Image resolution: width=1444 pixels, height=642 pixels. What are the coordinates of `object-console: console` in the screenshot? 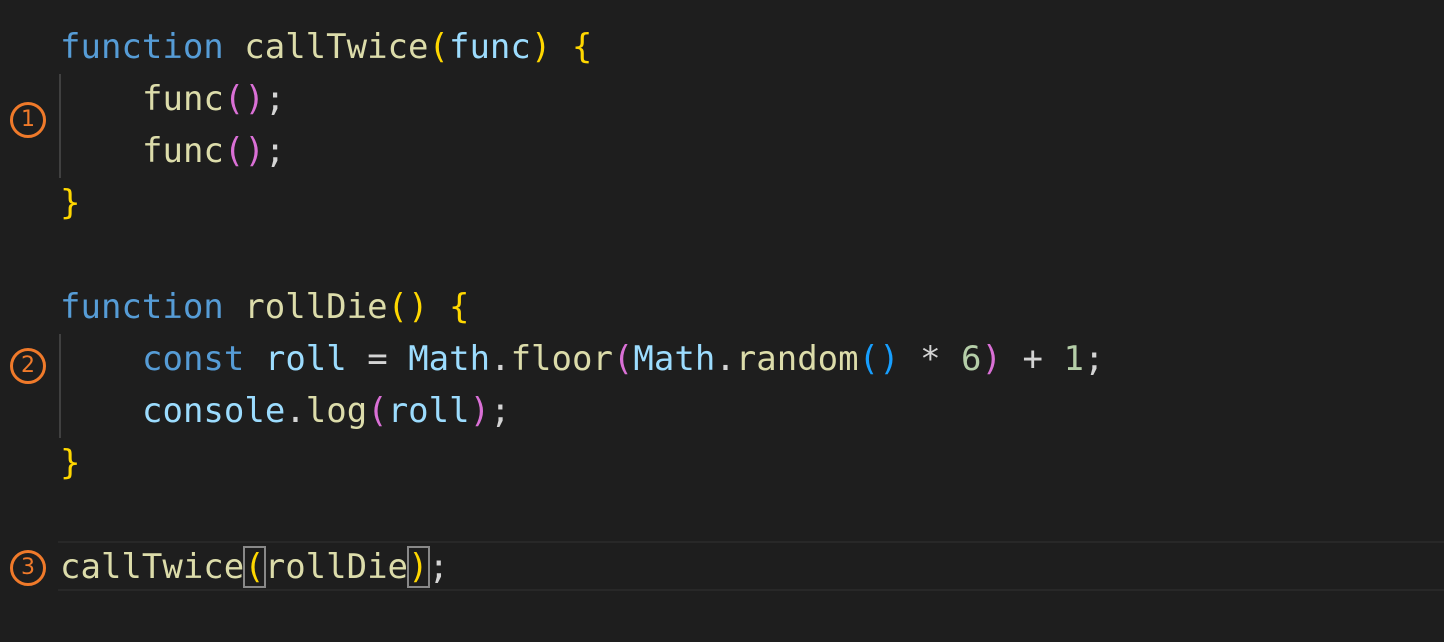 It's located at (214, 411).